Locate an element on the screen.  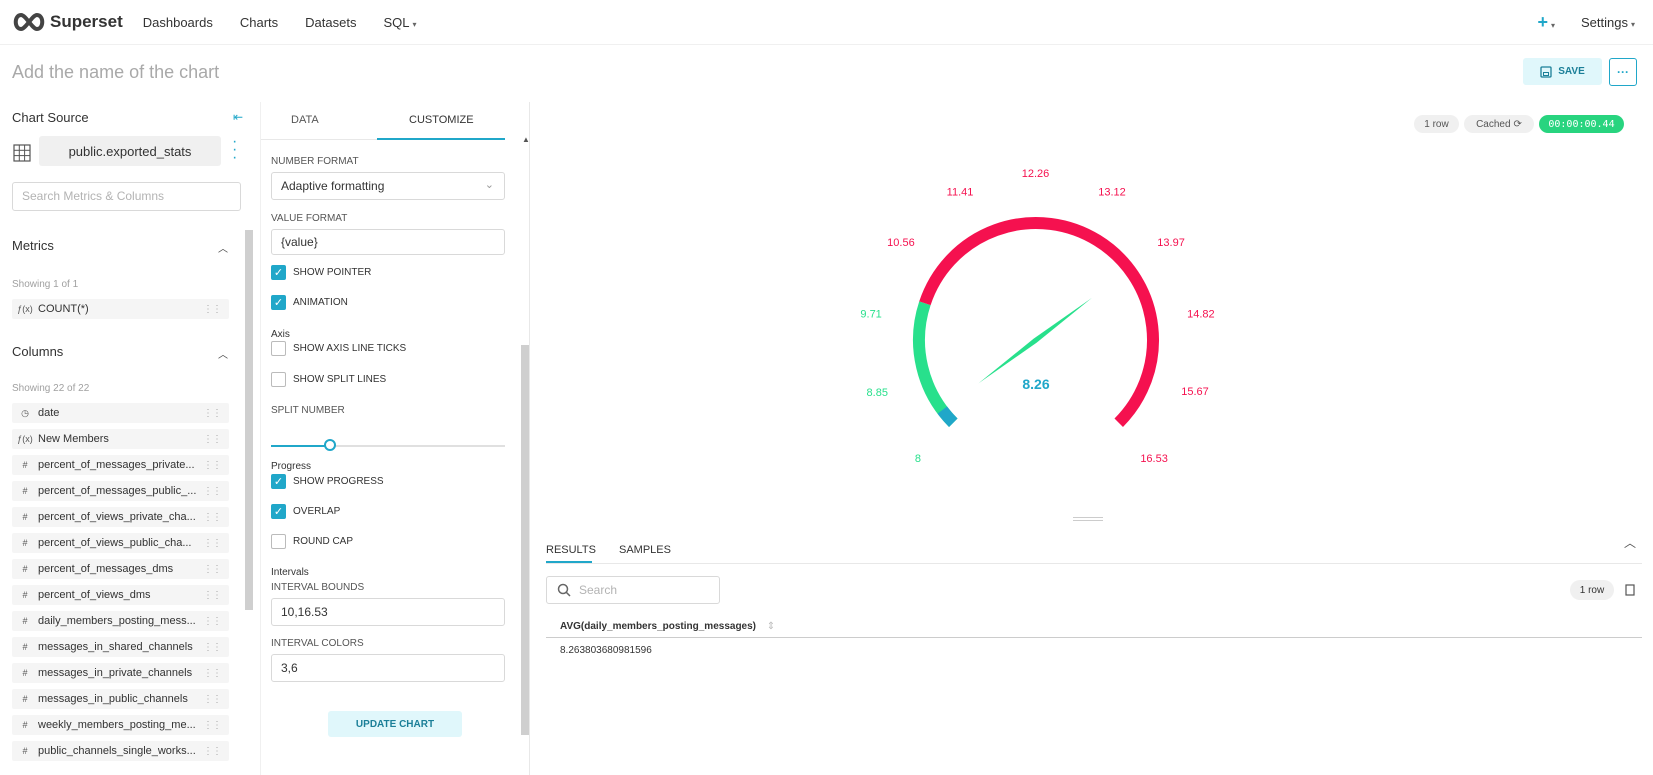
metrics-section-title: Metrics is located at coordinates (33, 245).